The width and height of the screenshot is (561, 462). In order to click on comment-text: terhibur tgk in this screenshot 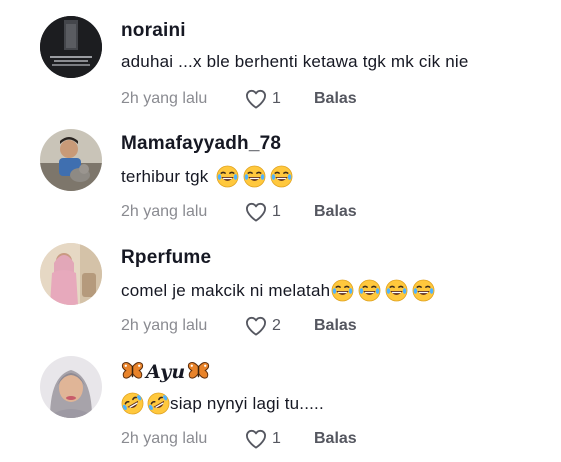, I will do `click(207, 176)`.